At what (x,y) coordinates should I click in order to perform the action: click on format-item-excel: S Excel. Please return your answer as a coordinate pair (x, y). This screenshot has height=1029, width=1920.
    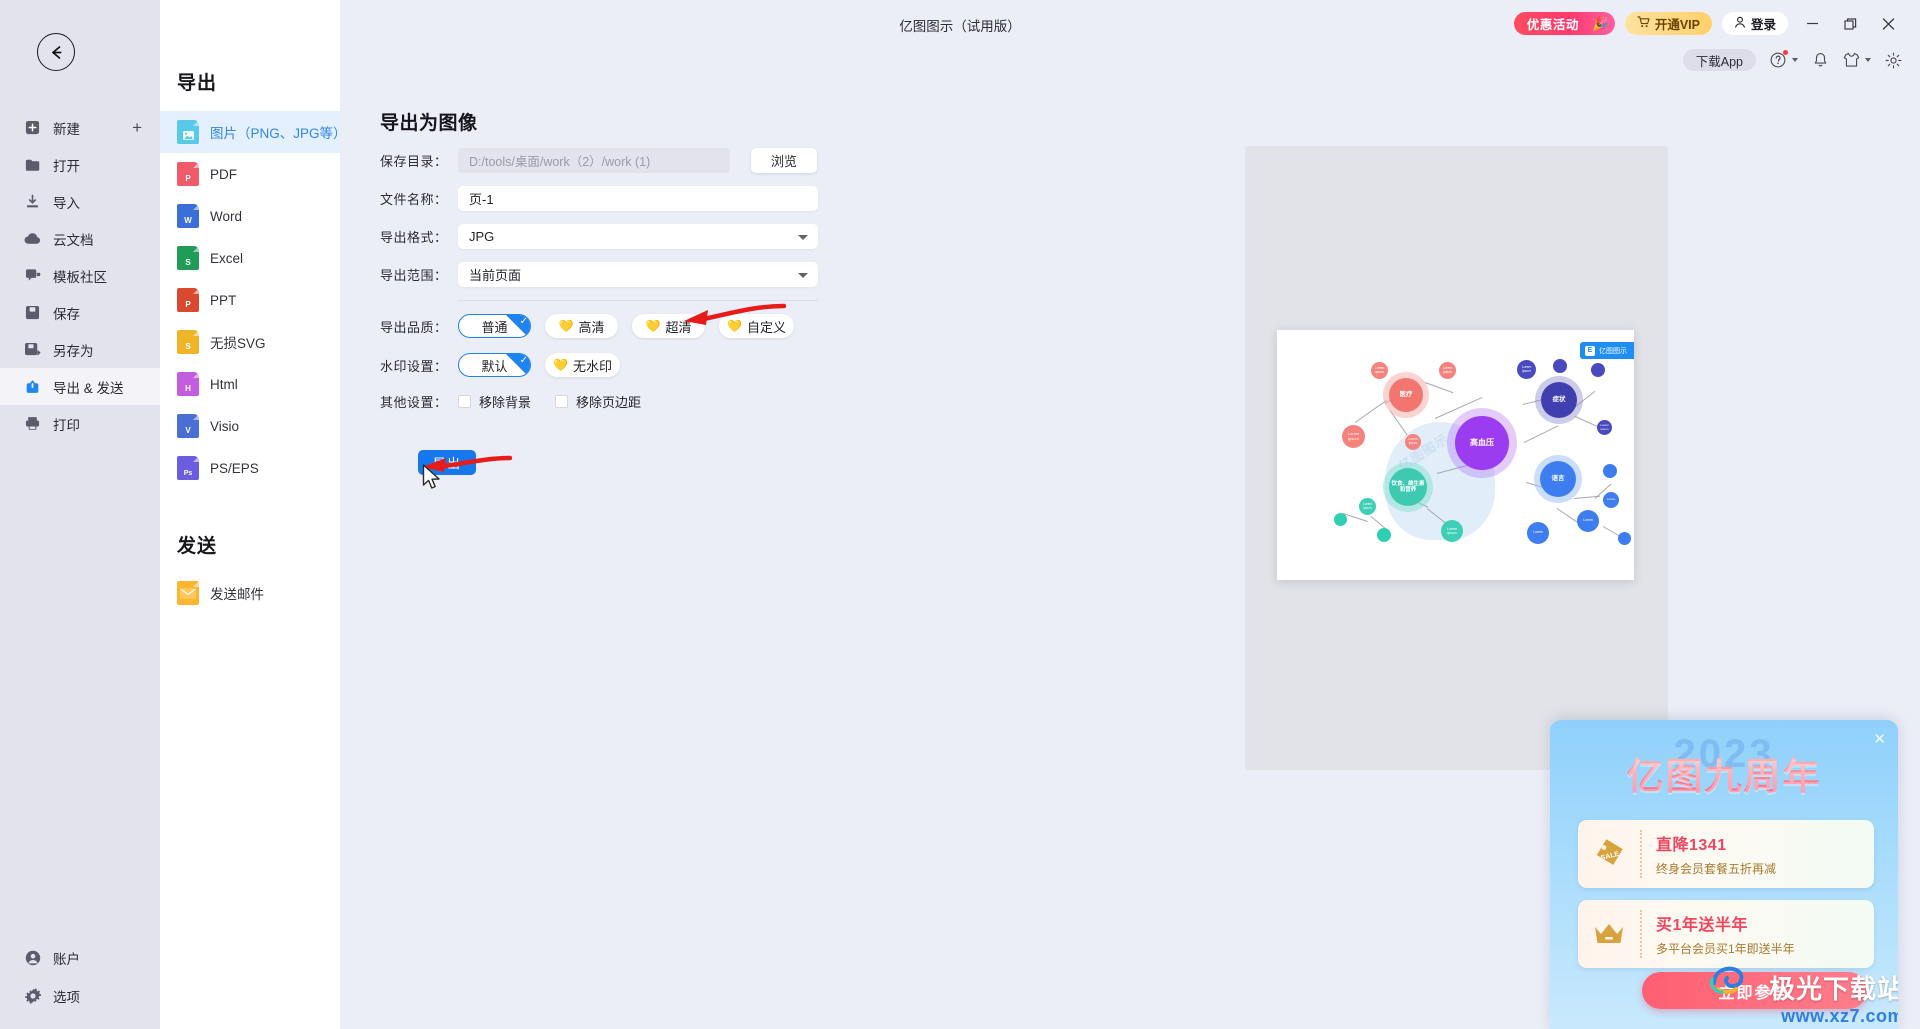
    Looking at the image, I should click on (250, 258).